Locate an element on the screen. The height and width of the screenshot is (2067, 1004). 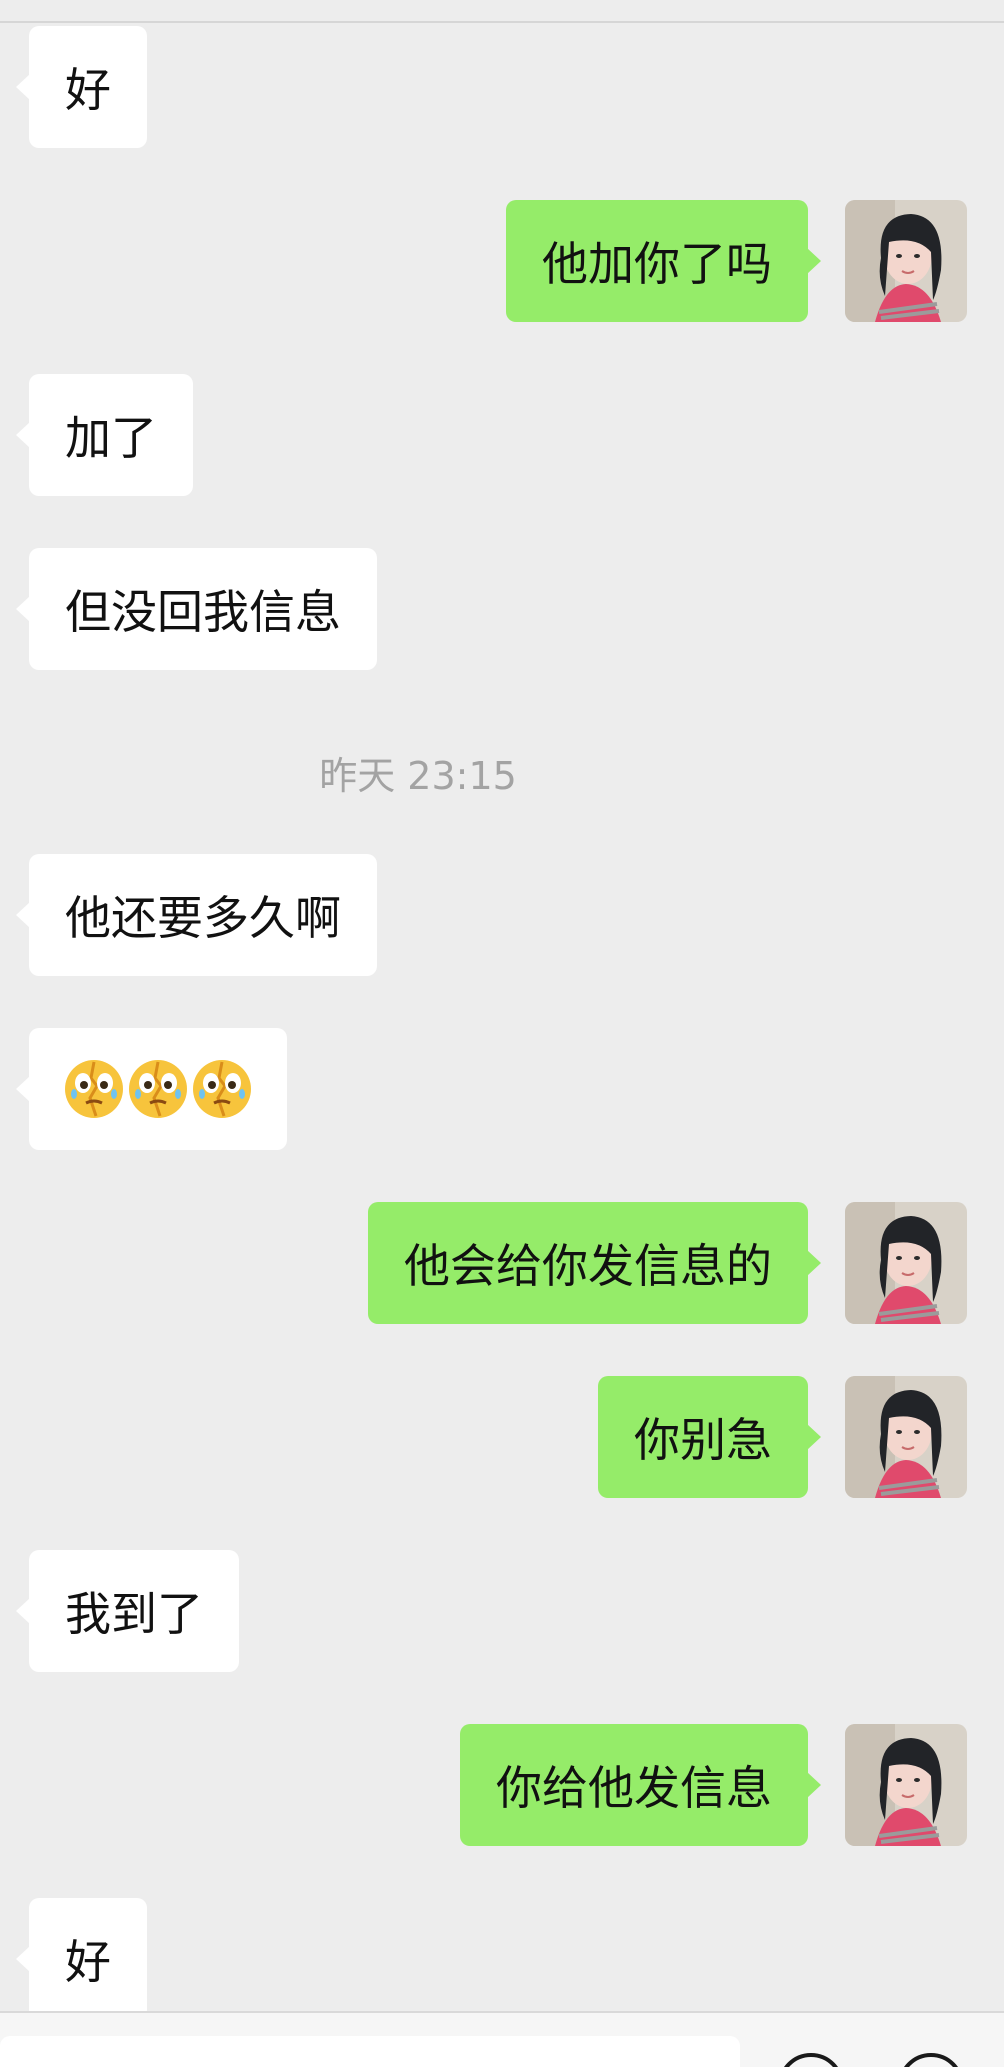
message-text: 但没回我信息 is located at coordinates (203, 612).